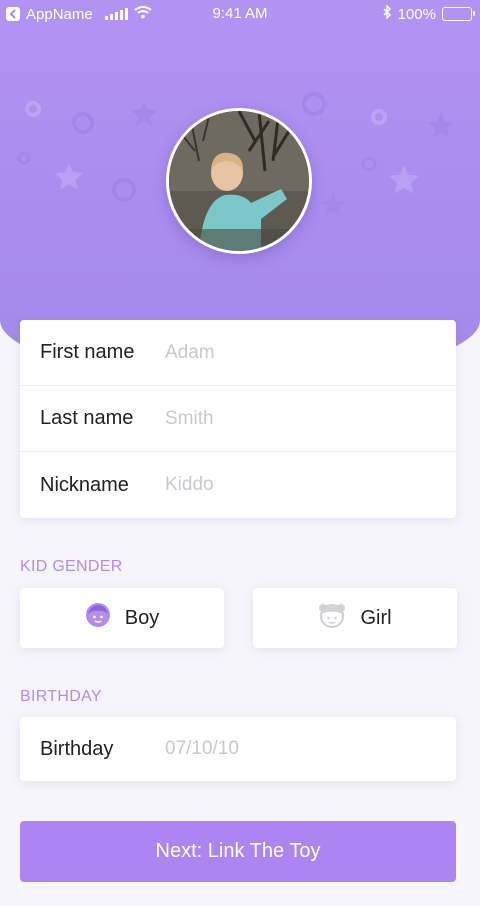 This screenshot has height=906, width=480. I want to click on birthday-card: Birthday, so click(238, 749).